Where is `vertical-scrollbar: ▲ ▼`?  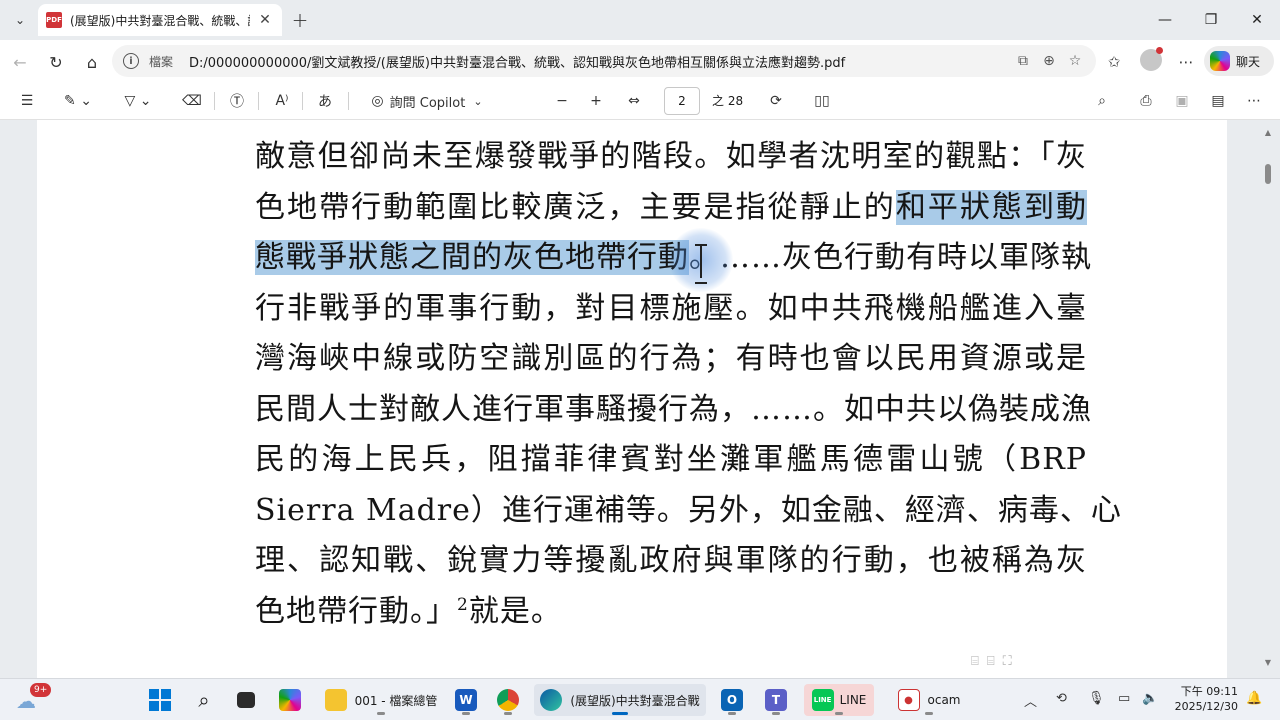
vertical-scrollbar: ▲ ▼ is located at coordinates (1268, 399).